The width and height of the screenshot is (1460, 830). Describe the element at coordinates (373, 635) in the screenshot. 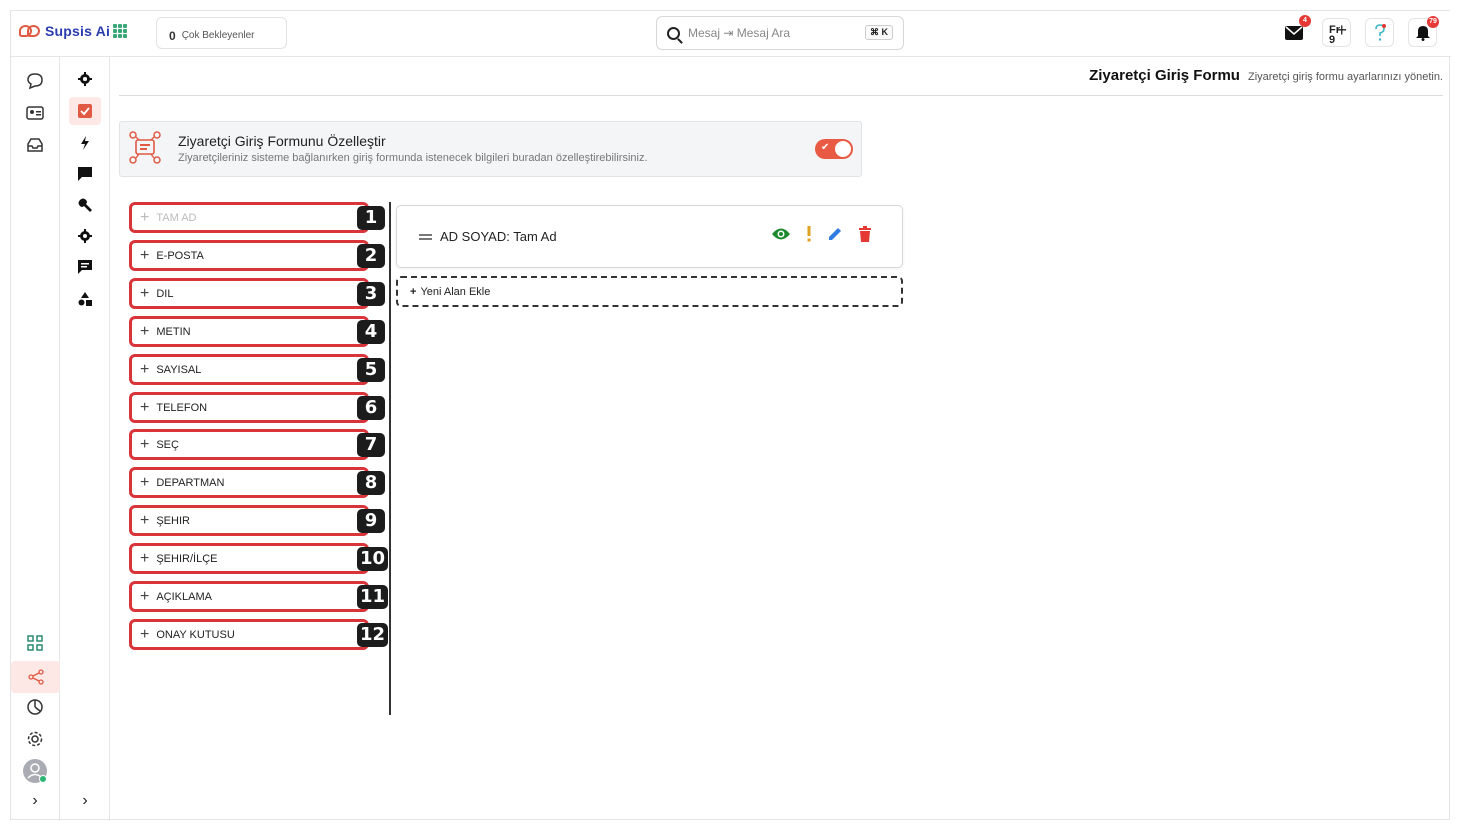

I see `field-number-badge: 12` at that location.